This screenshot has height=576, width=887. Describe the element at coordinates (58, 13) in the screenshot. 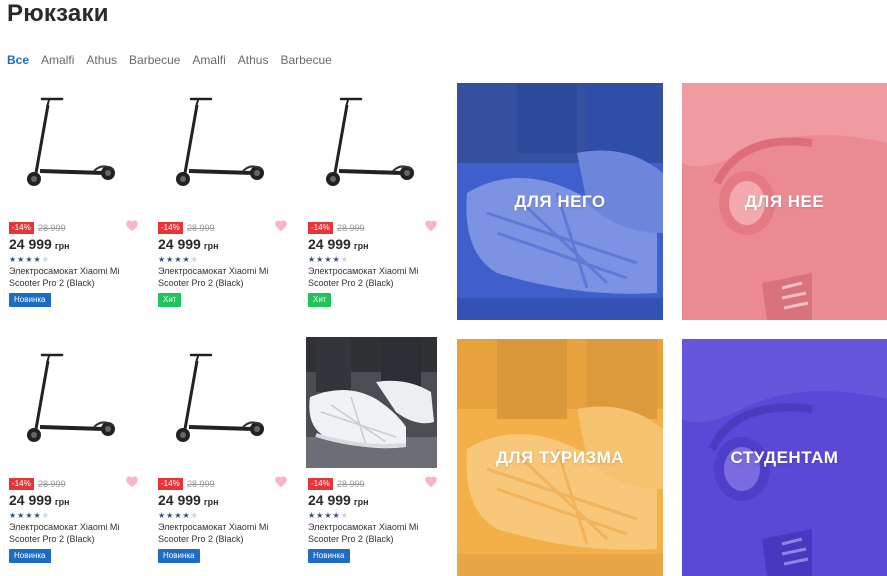

I see `page-title: Рюкзаки` at that location.